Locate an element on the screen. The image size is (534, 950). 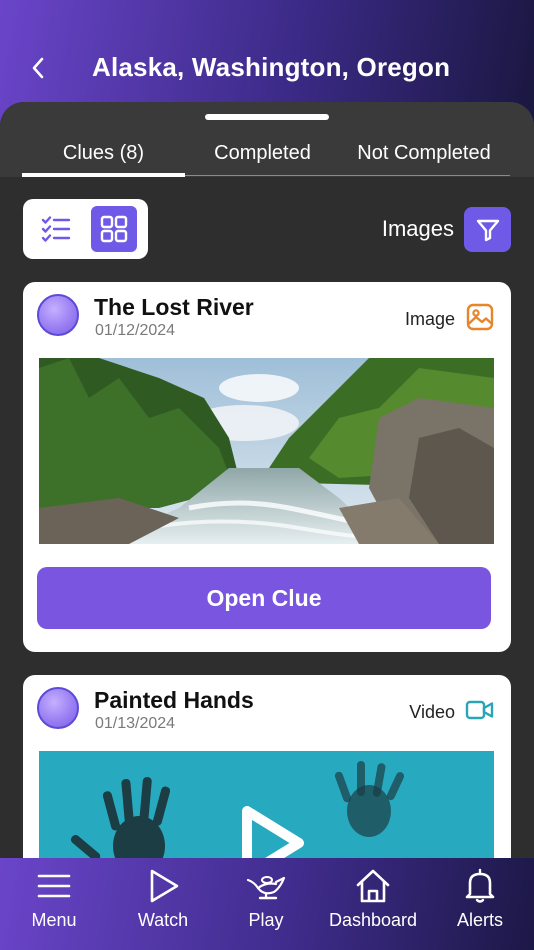
nav-label: Alerts is located at coordinates (479, 920).